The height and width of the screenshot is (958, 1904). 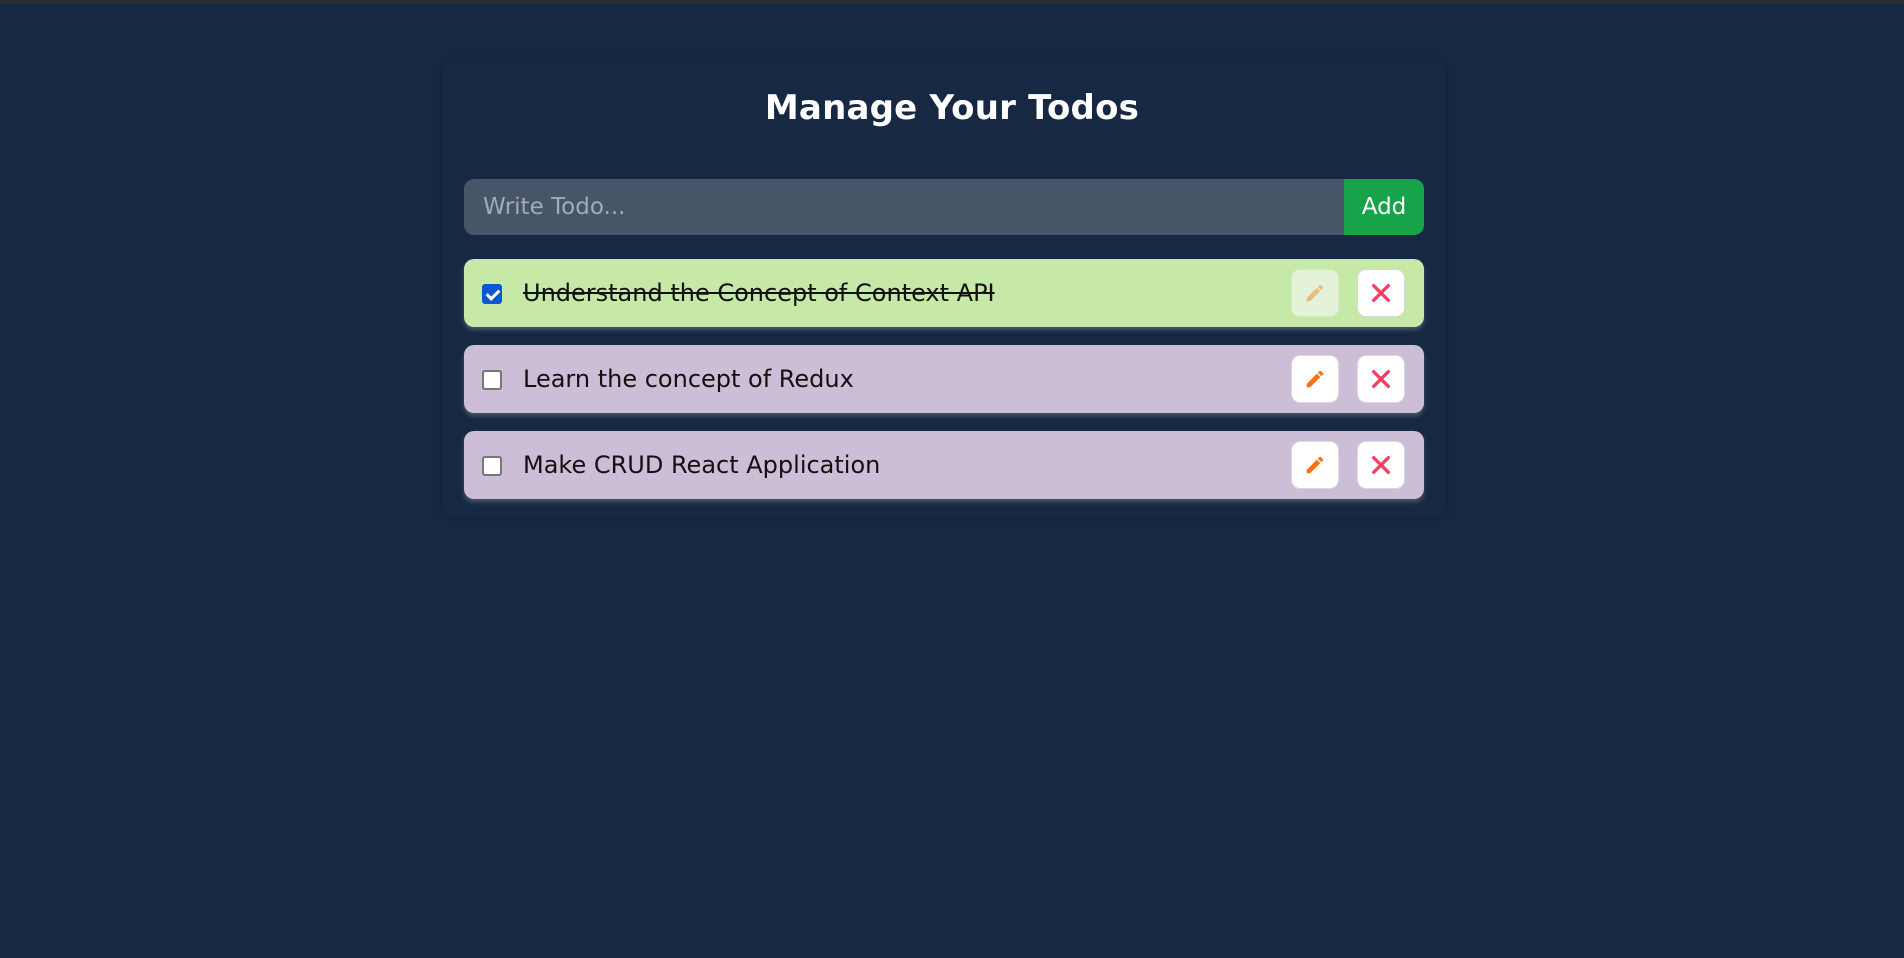 I want to click on todo-form: Add, so click(x=944, y=207).